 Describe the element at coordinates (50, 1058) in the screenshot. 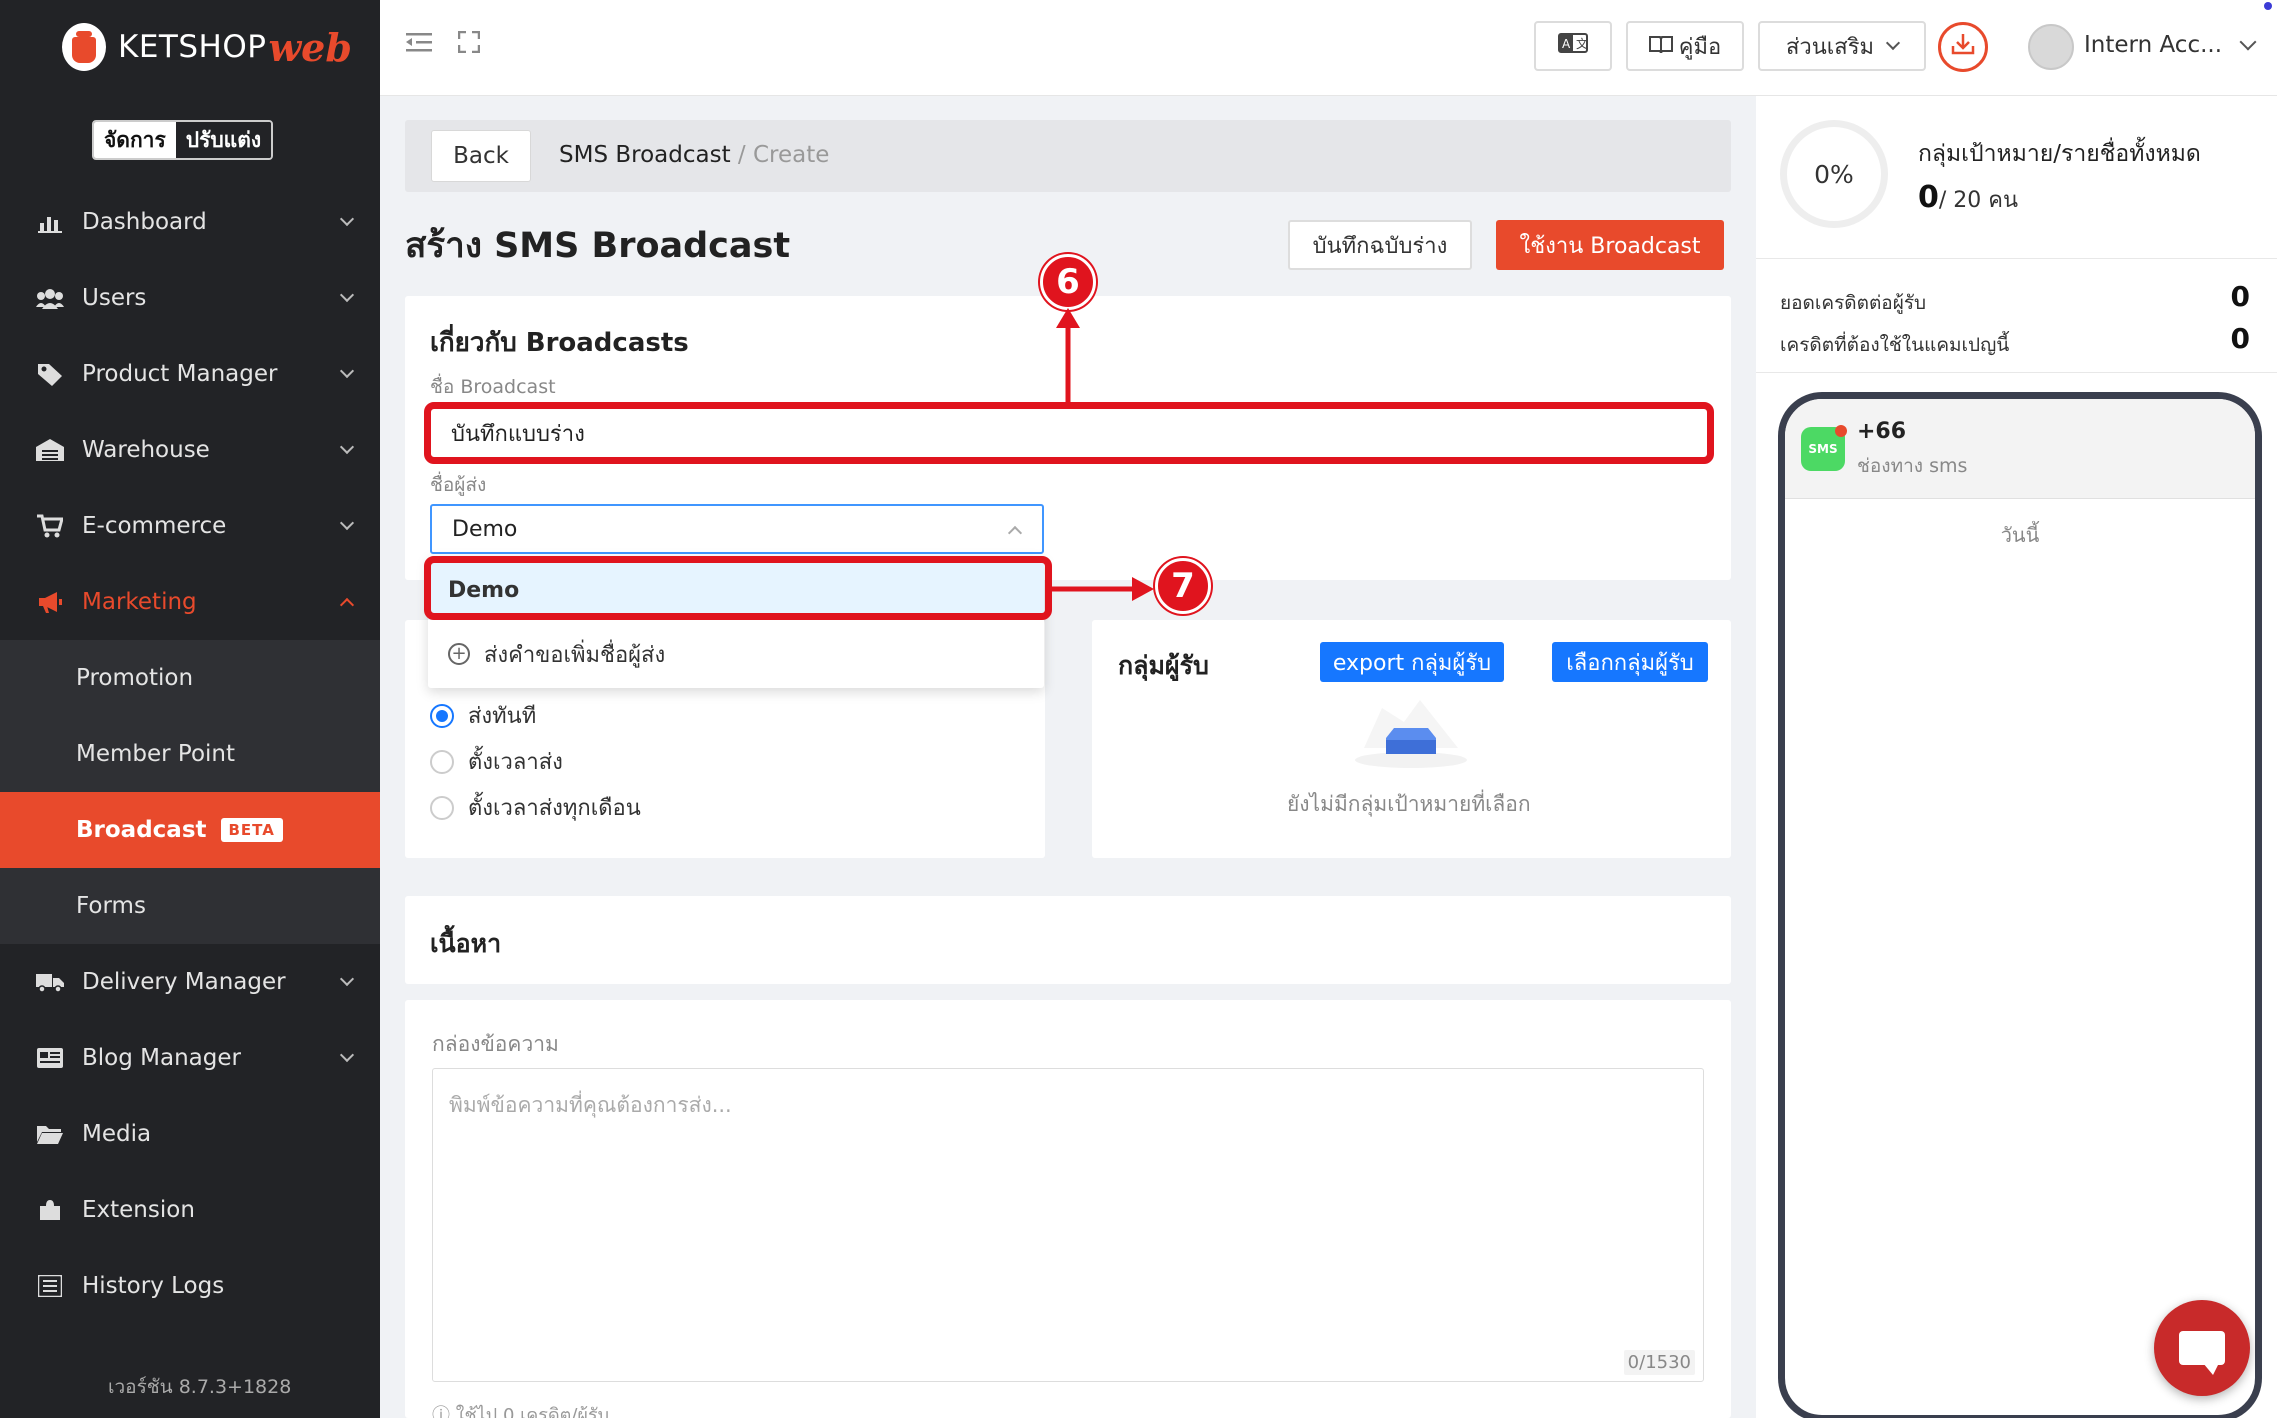

I see `blog-icon` at that location.